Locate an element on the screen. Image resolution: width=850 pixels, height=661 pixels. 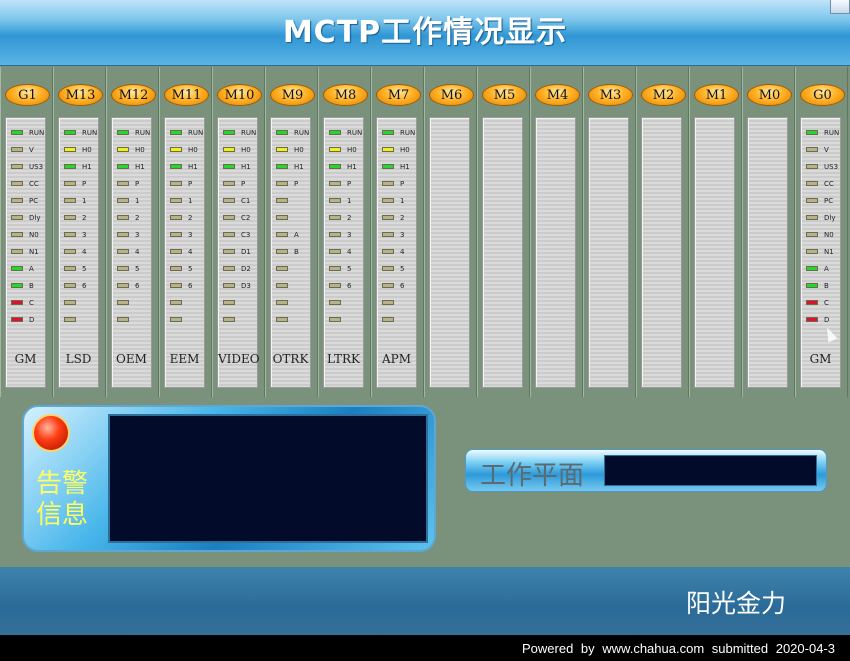
title-bar: MCTP工作情况显示 is located at coordinates (425, 33).